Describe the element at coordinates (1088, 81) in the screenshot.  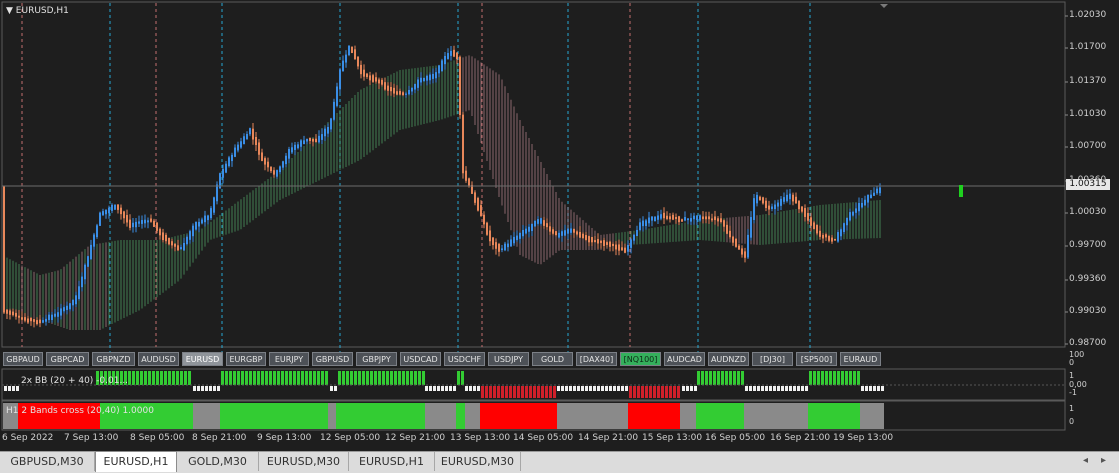
I see `price-axis-label: 1.01370` at that location.